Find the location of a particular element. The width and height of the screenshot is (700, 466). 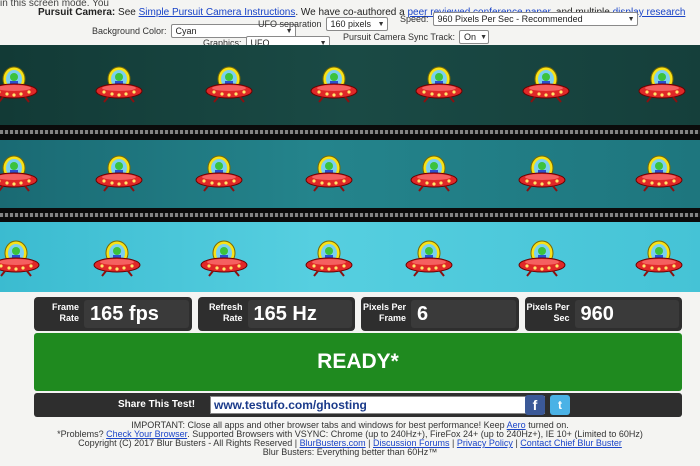

speed-value: 960 Pixels Per Sec - Recommended is located at coordinates (510, 19).